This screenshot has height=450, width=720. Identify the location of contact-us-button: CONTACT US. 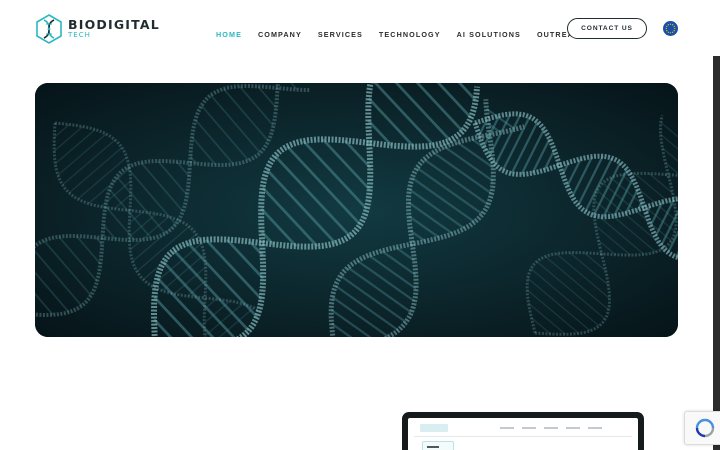
(607, 28).